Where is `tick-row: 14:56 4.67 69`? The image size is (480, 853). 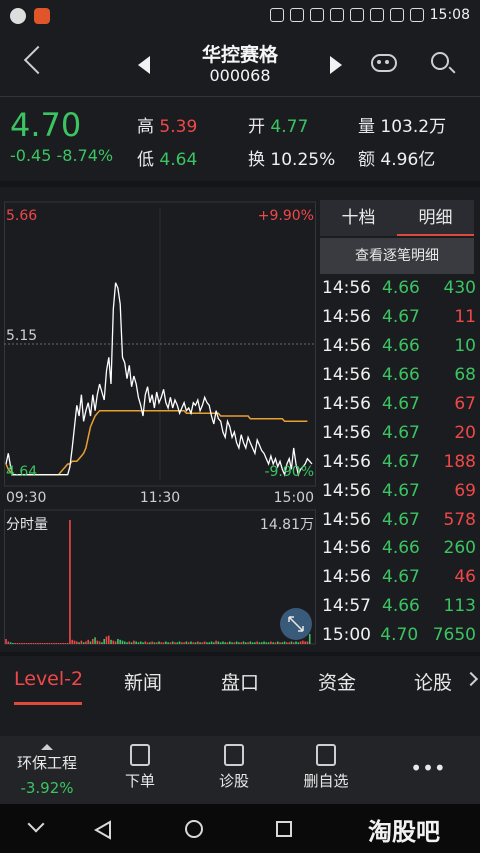 tick-row: 14:56 4.67 69 is located at coordinates (398, 490).